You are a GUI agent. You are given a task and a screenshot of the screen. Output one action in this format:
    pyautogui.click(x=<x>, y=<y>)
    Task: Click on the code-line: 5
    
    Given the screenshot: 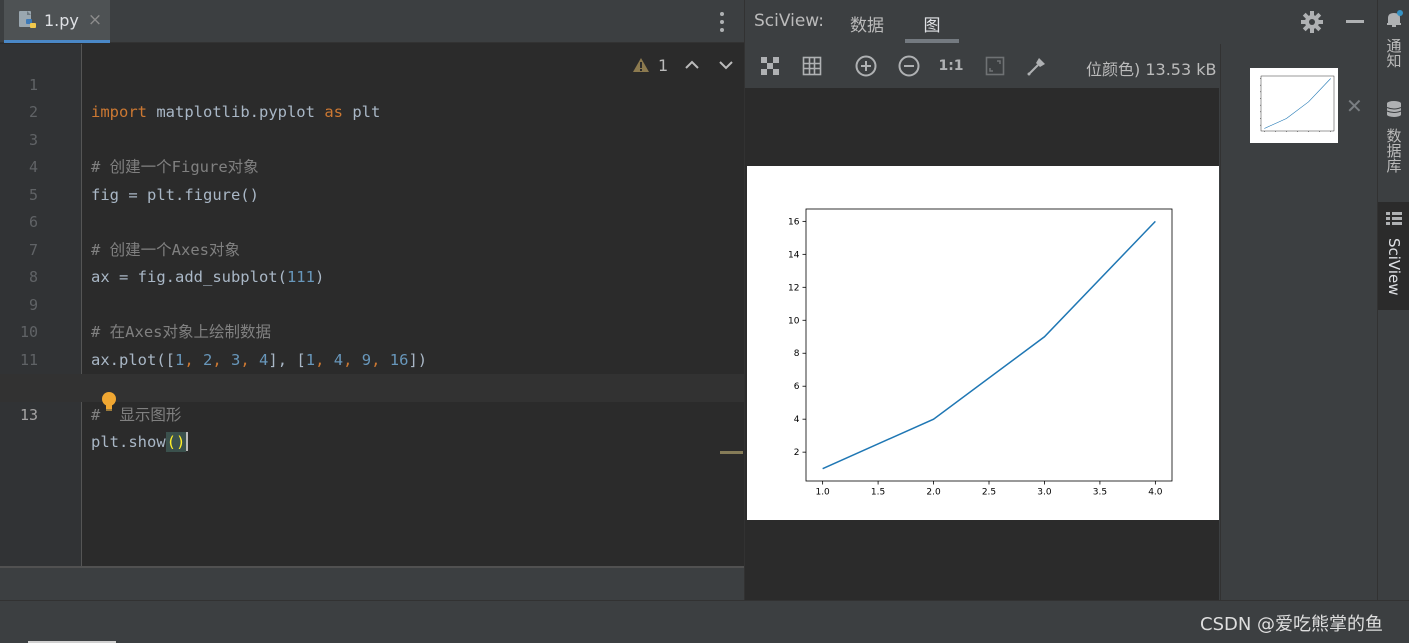 What is the action you would take?
    pyautogui.click(x=372, y=179)
    